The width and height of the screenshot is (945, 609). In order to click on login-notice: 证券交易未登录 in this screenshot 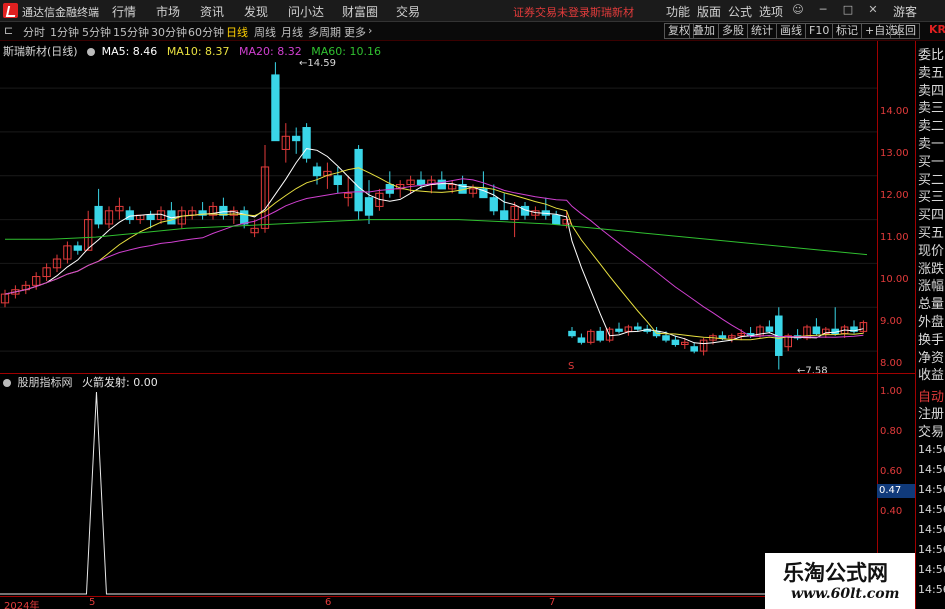, I will do `click(551, 12)`.